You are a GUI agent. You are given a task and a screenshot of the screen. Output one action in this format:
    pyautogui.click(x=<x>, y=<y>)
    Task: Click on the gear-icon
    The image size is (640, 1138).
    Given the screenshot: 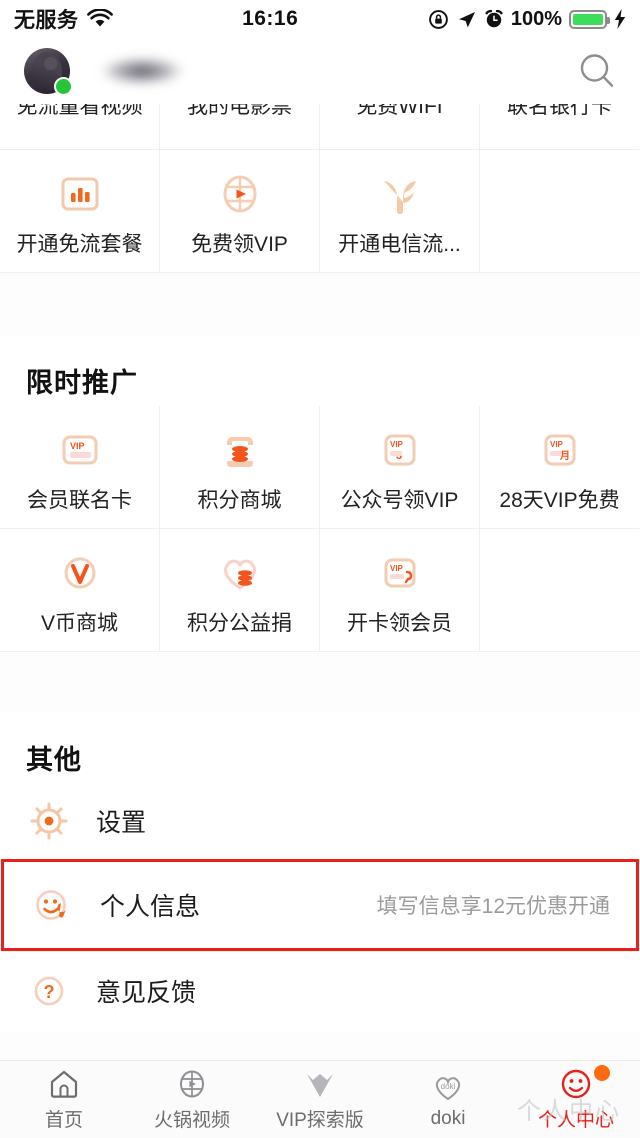 What is the action you would take?
    pyautogui.click(x=49, y=821)
    